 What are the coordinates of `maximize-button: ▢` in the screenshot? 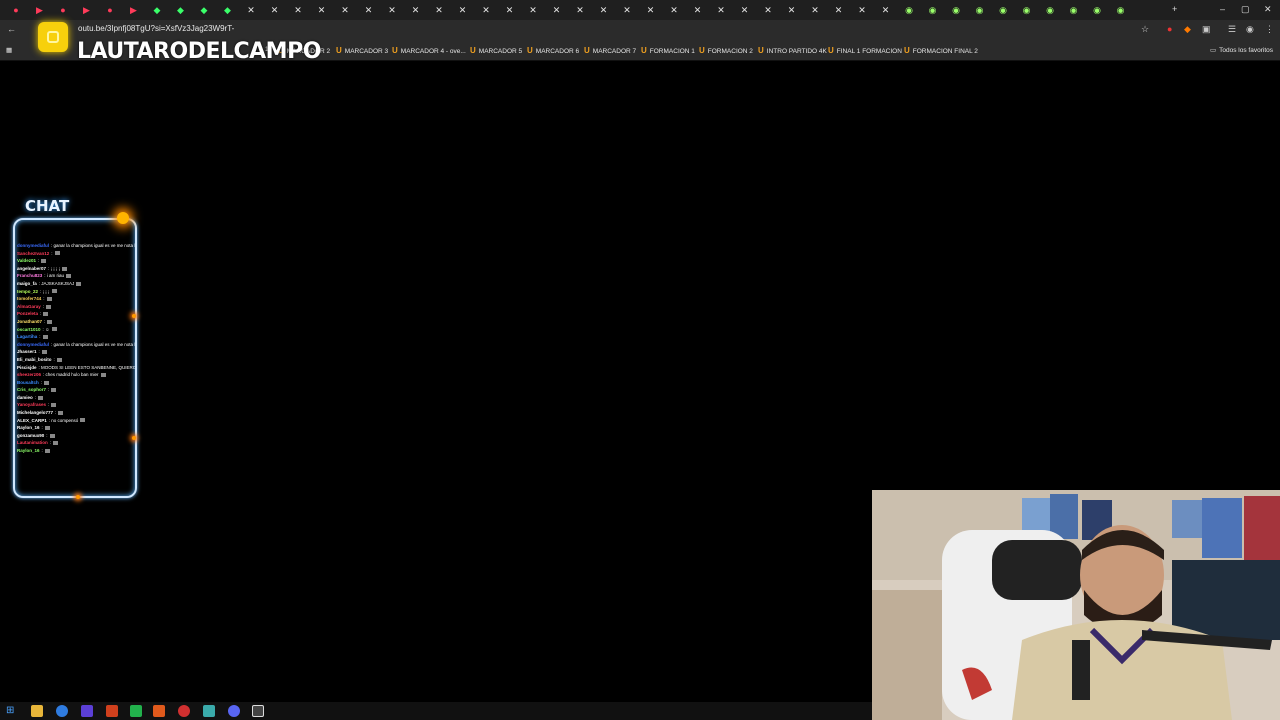 It's located at (1245, 9).